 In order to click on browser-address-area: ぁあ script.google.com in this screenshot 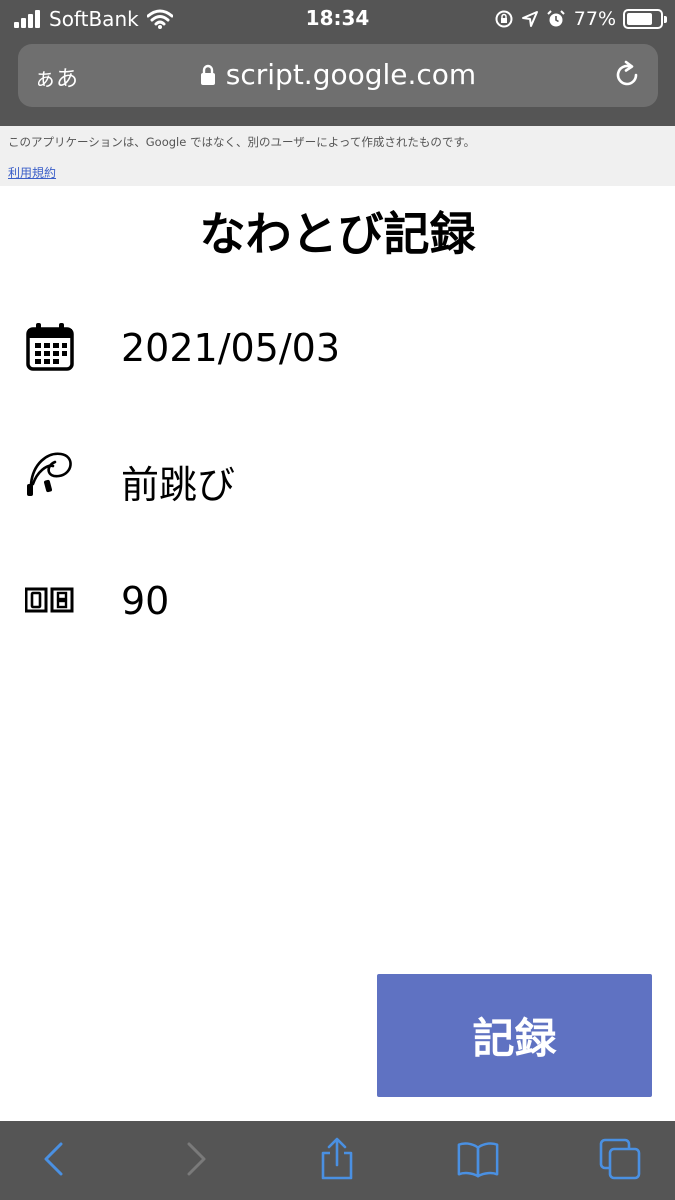, I will do `click(337, 82)`.